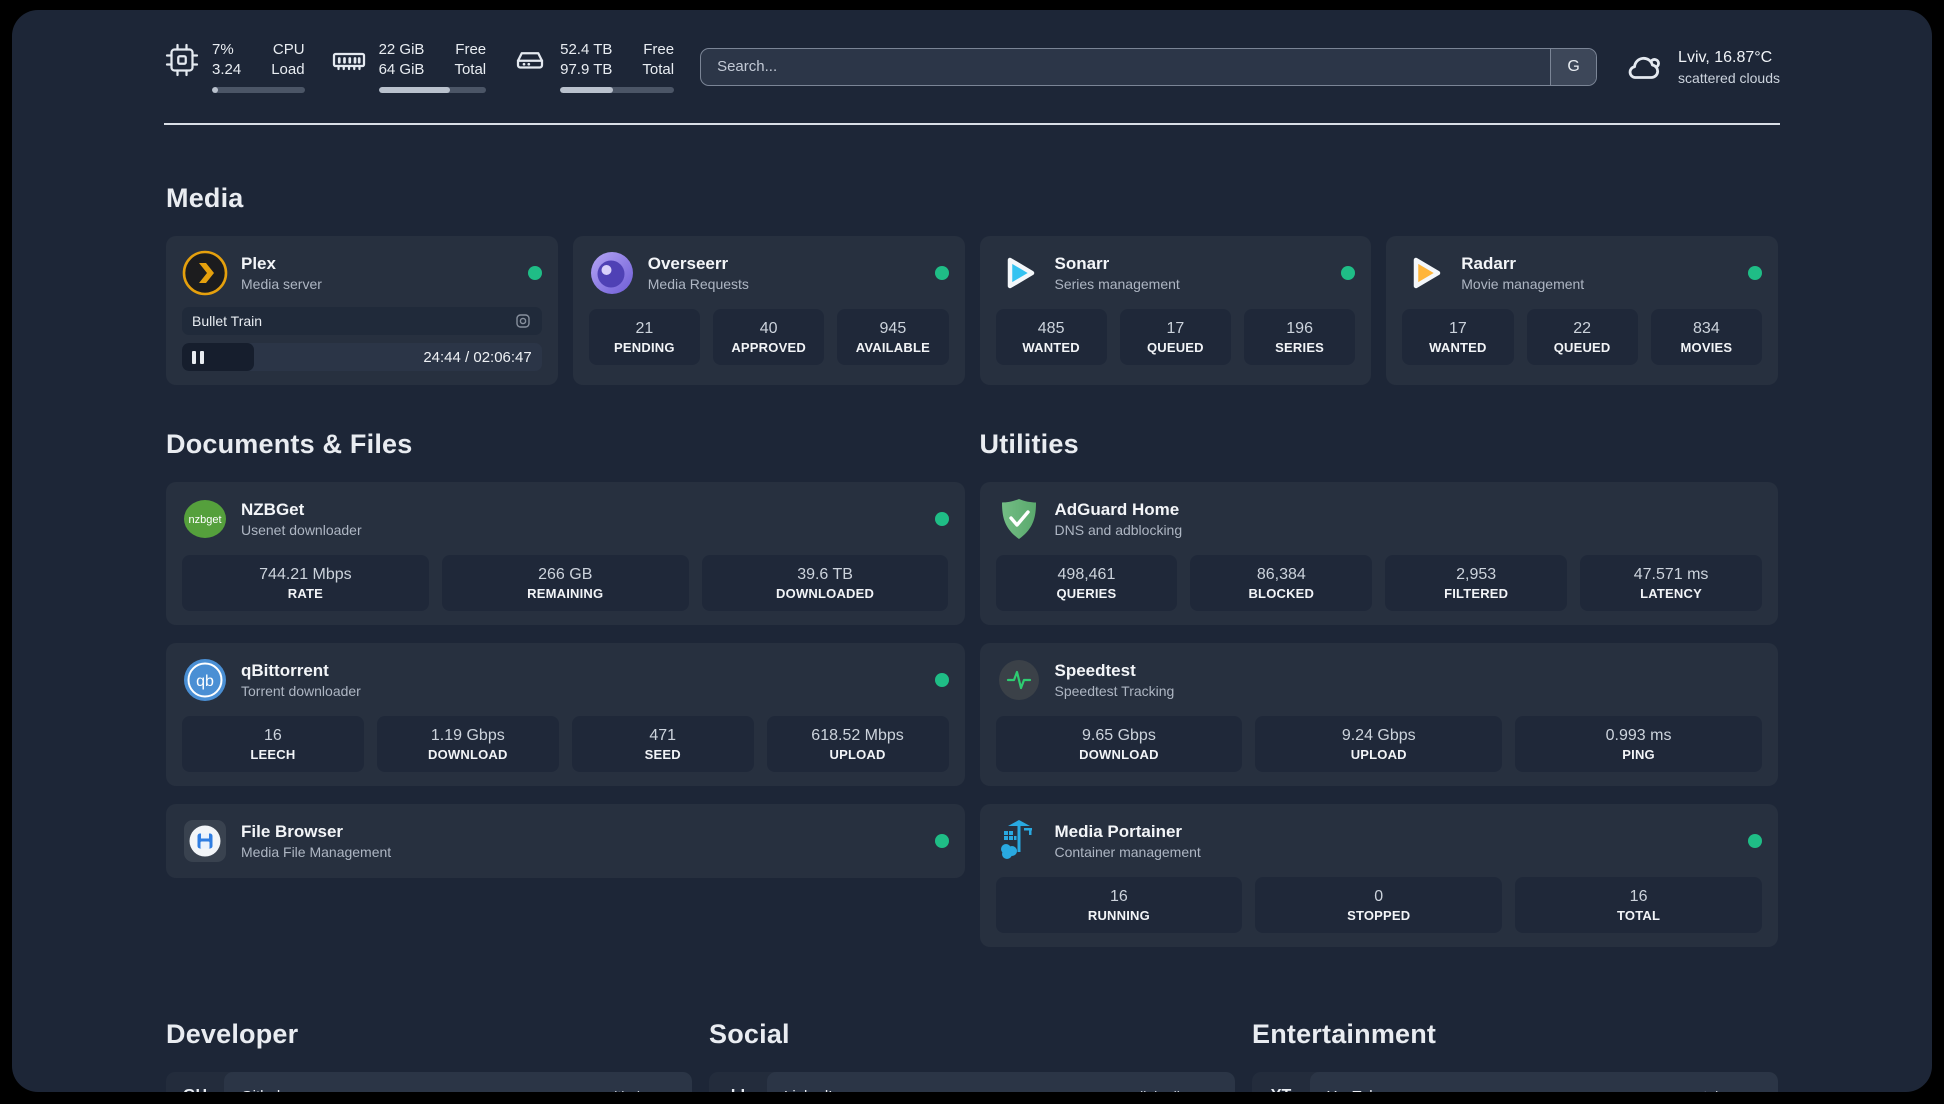 The image size is (1944, 1104). I want to click on link-name: LinkedIn, so click(812, 1090).